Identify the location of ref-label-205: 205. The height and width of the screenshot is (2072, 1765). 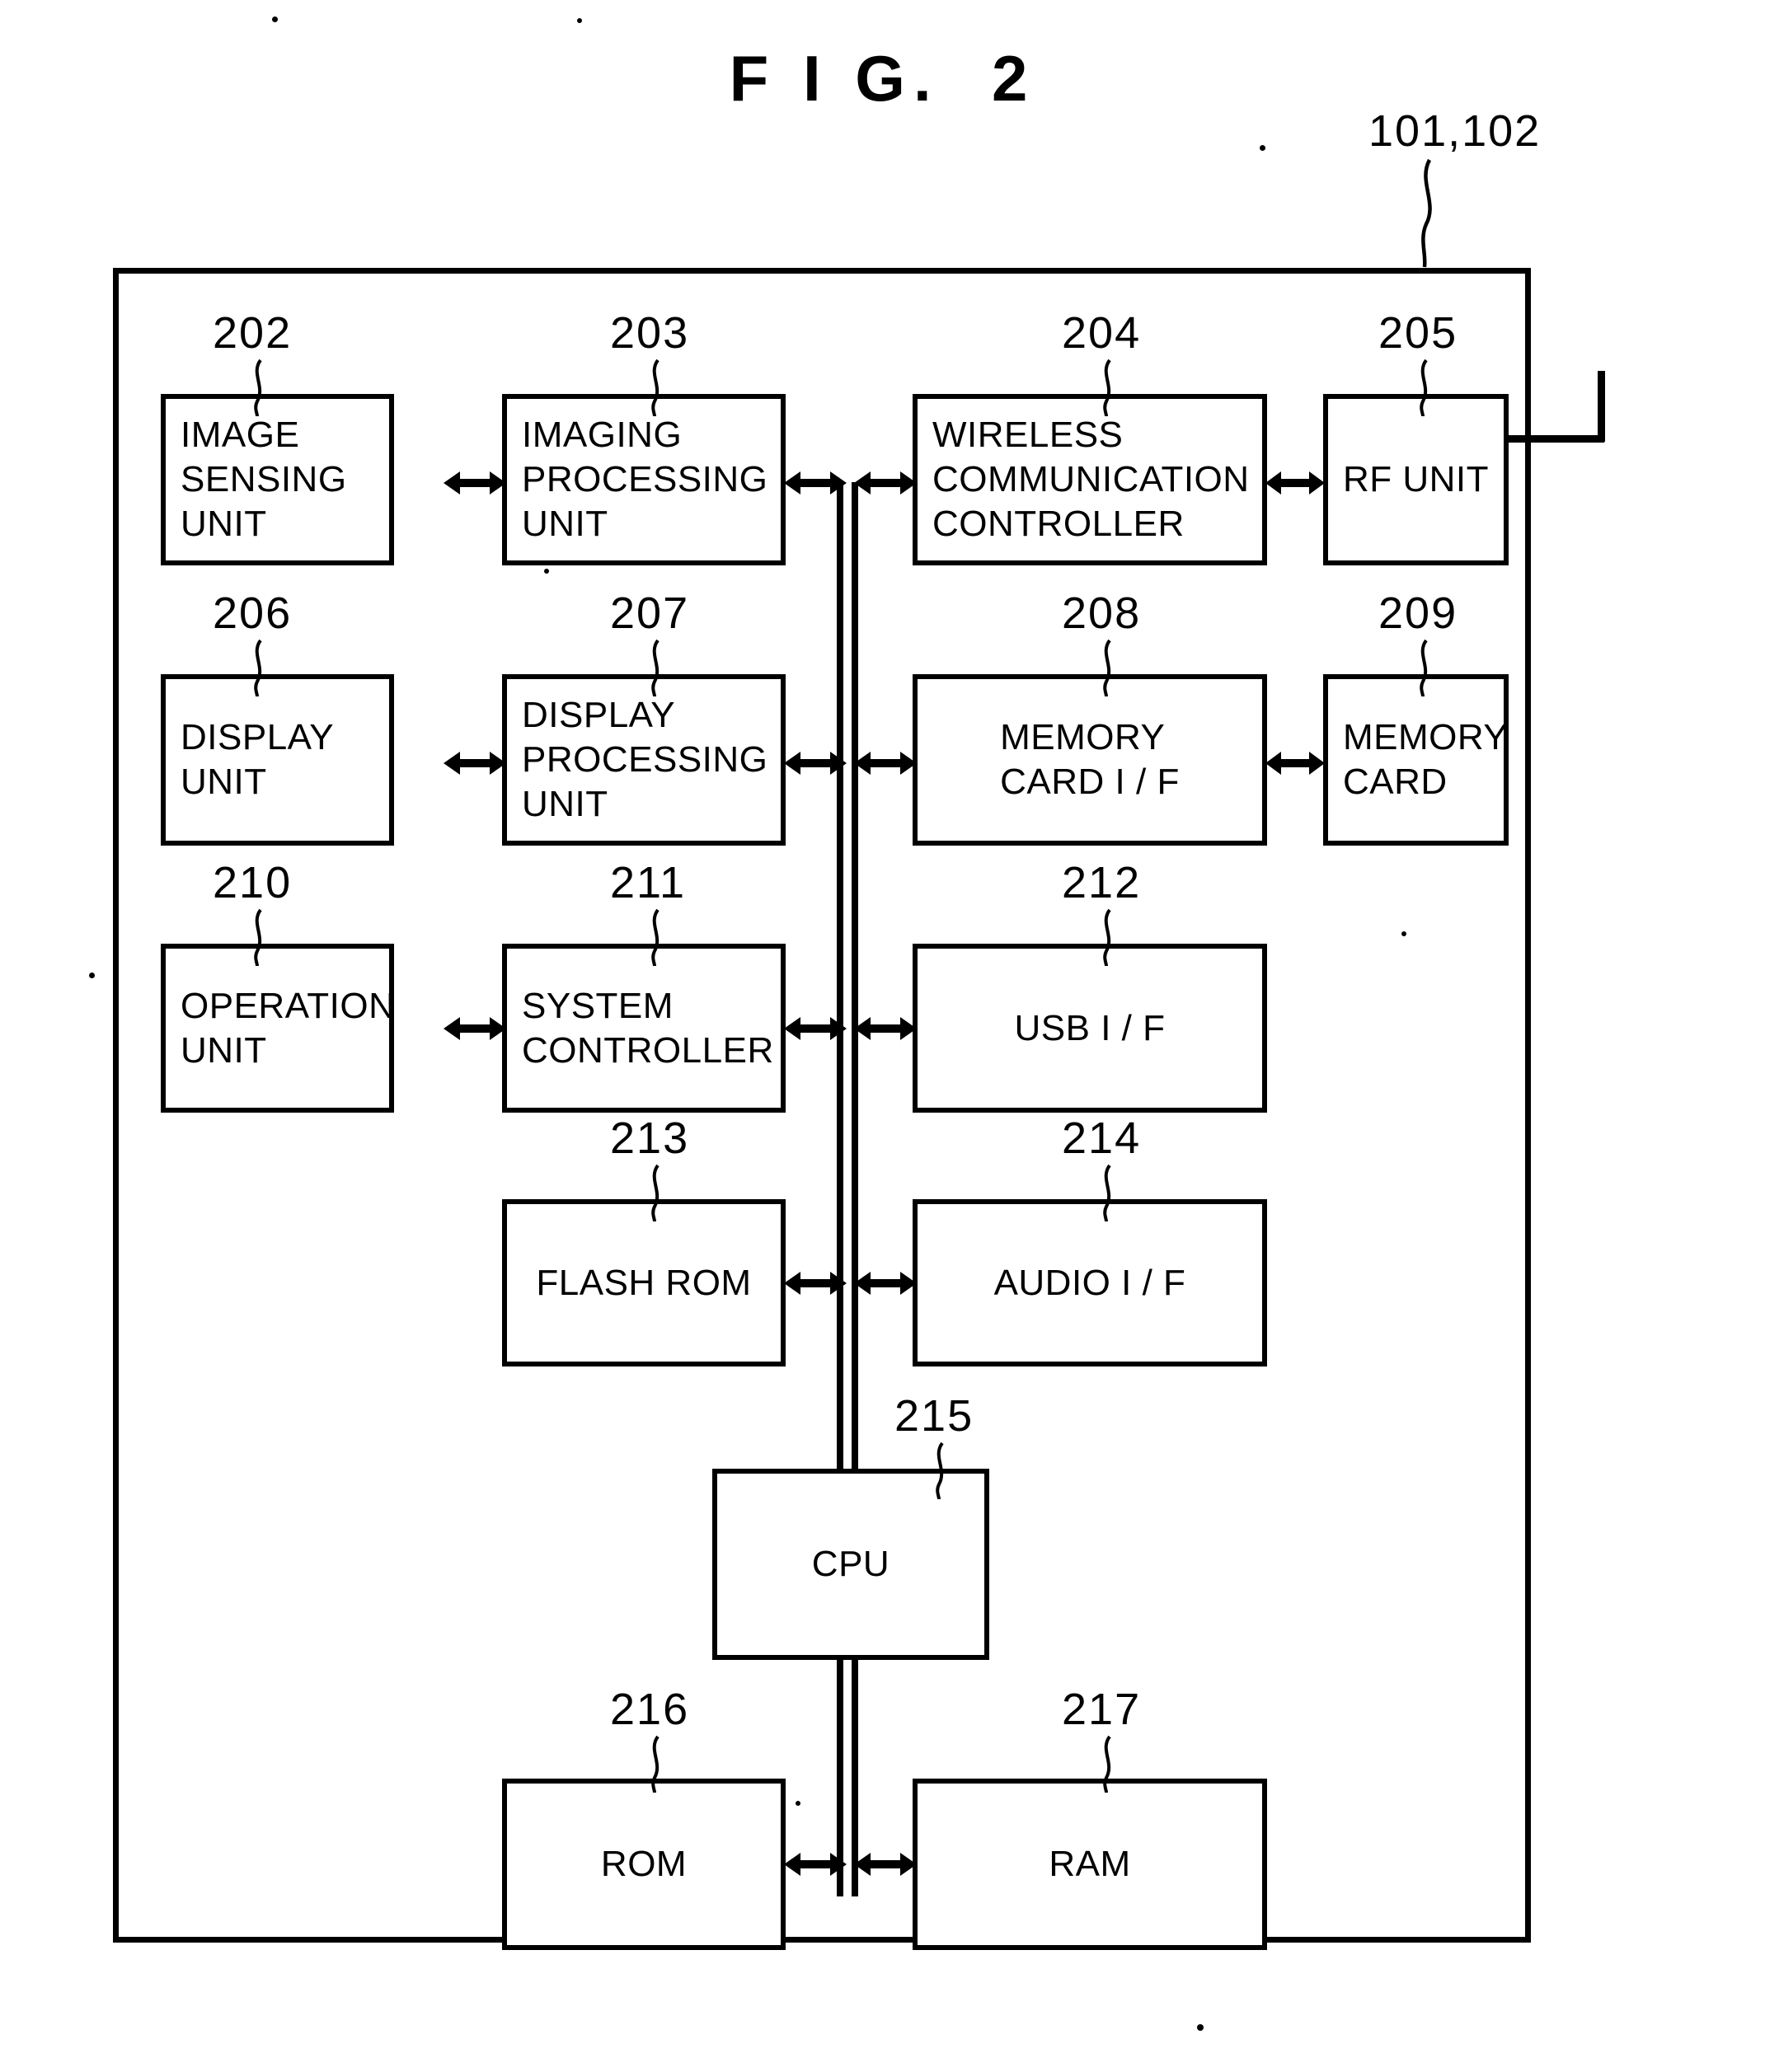
(1418, 333).